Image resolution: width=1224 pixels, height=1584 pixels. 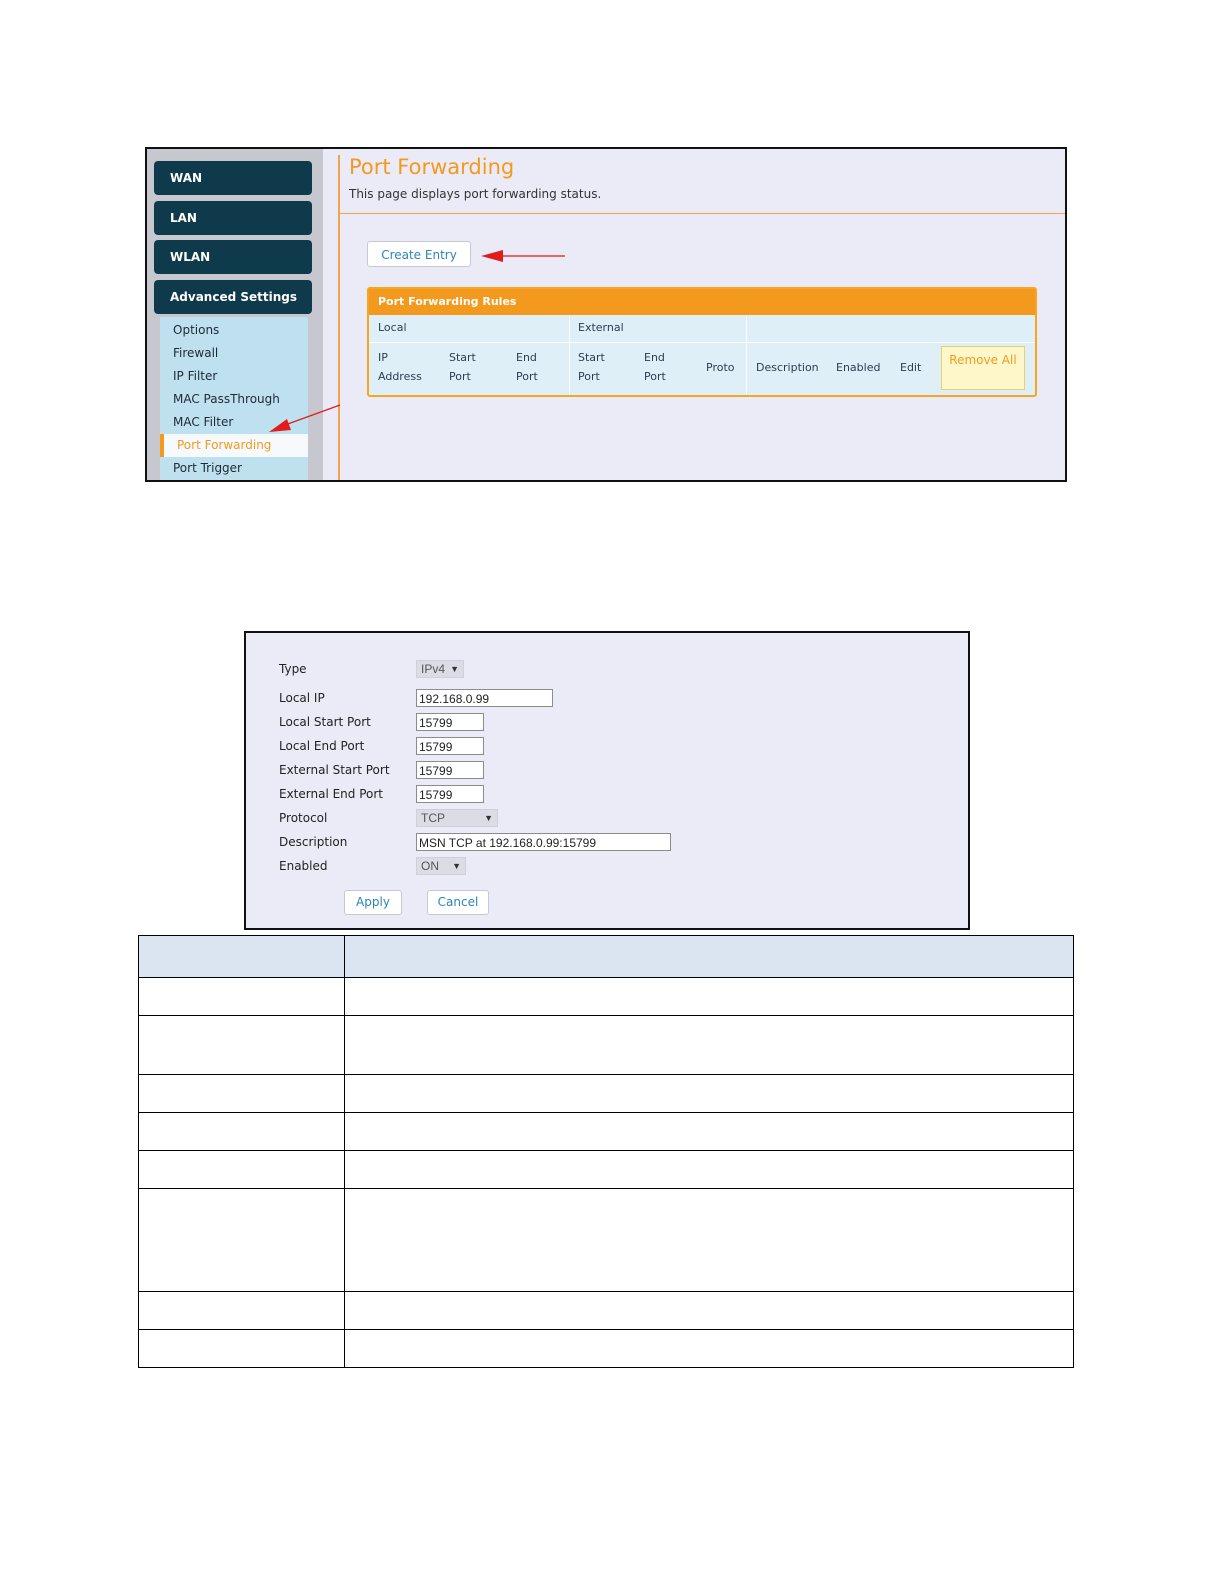 What do you see at coordinates (450, 794) in the screenshot?
I see `external-end-port-input: 15799` at bounding box center [450, 794].